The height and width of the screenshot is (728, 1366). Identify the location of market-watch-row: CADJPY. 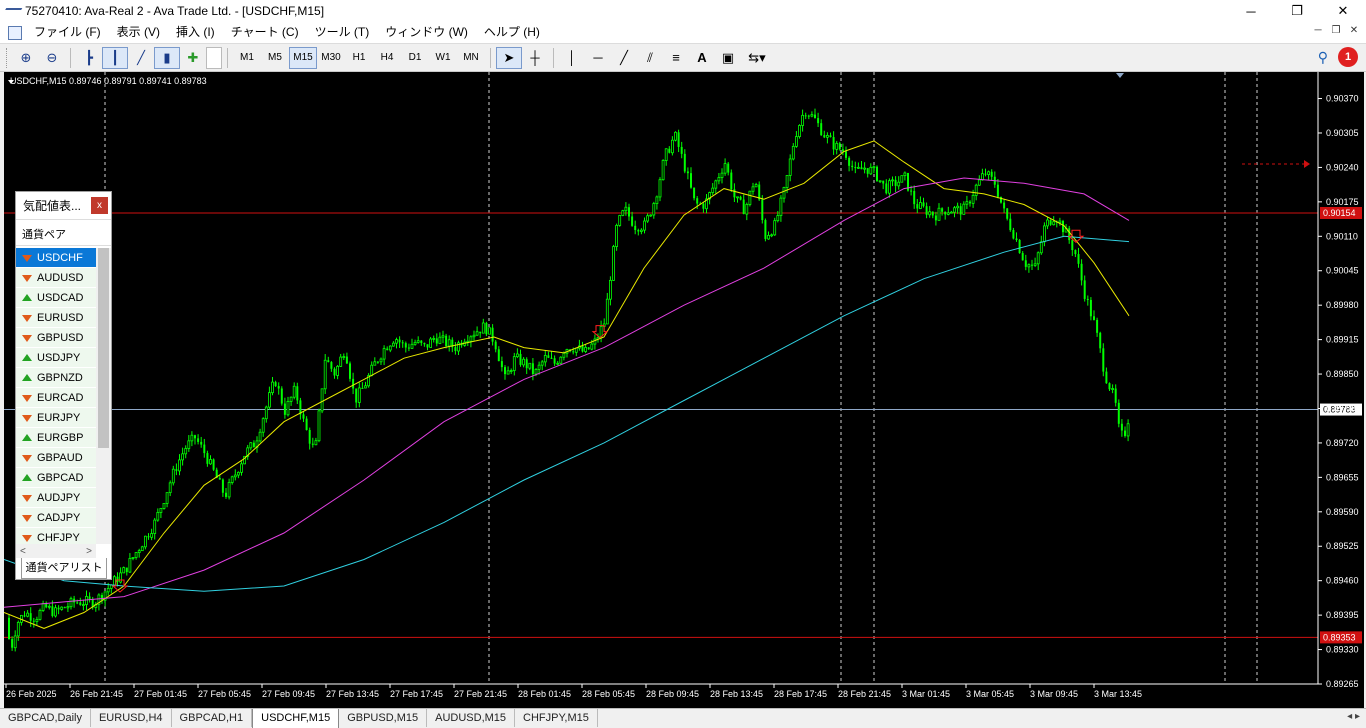
(56, 518).